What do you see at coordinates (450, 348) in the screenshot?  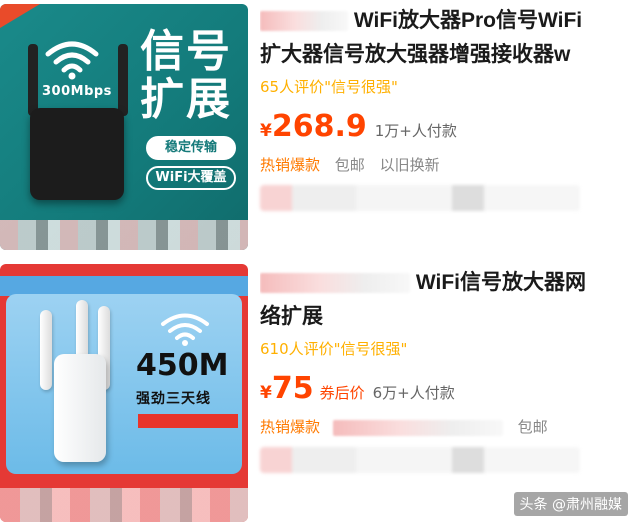 I see `review-summary: 610人评价"信号很强"` at bounding box center [450, 348].